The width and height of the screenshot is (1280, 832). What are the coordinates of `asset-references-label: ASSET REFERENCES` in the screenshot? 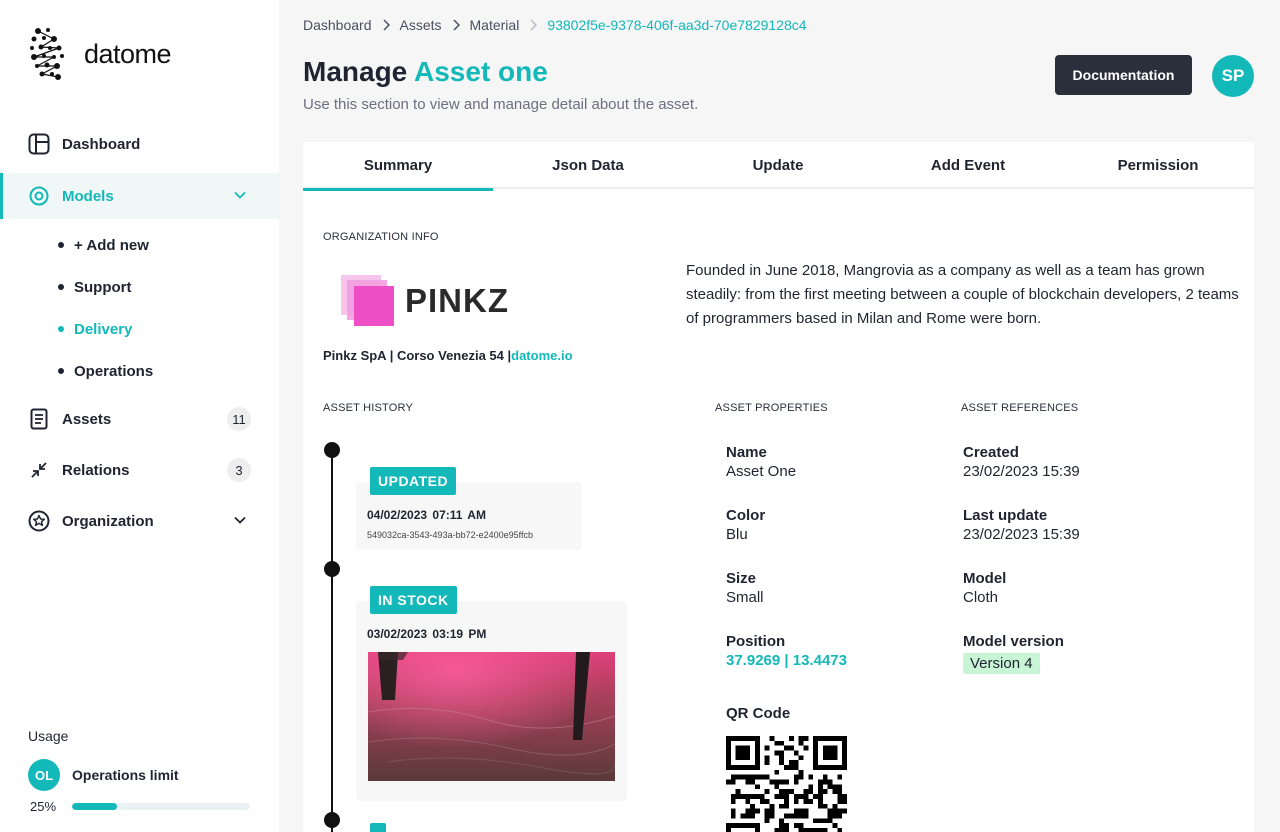 It's located at (1020, 408).